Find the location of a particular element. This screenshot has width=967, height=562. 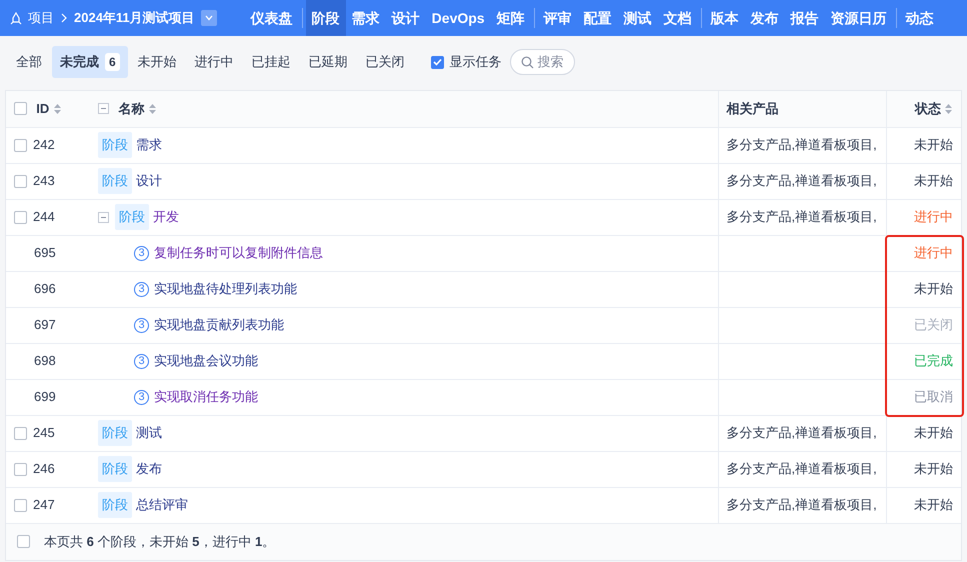

search-icon is located at coordinates (527, 62).